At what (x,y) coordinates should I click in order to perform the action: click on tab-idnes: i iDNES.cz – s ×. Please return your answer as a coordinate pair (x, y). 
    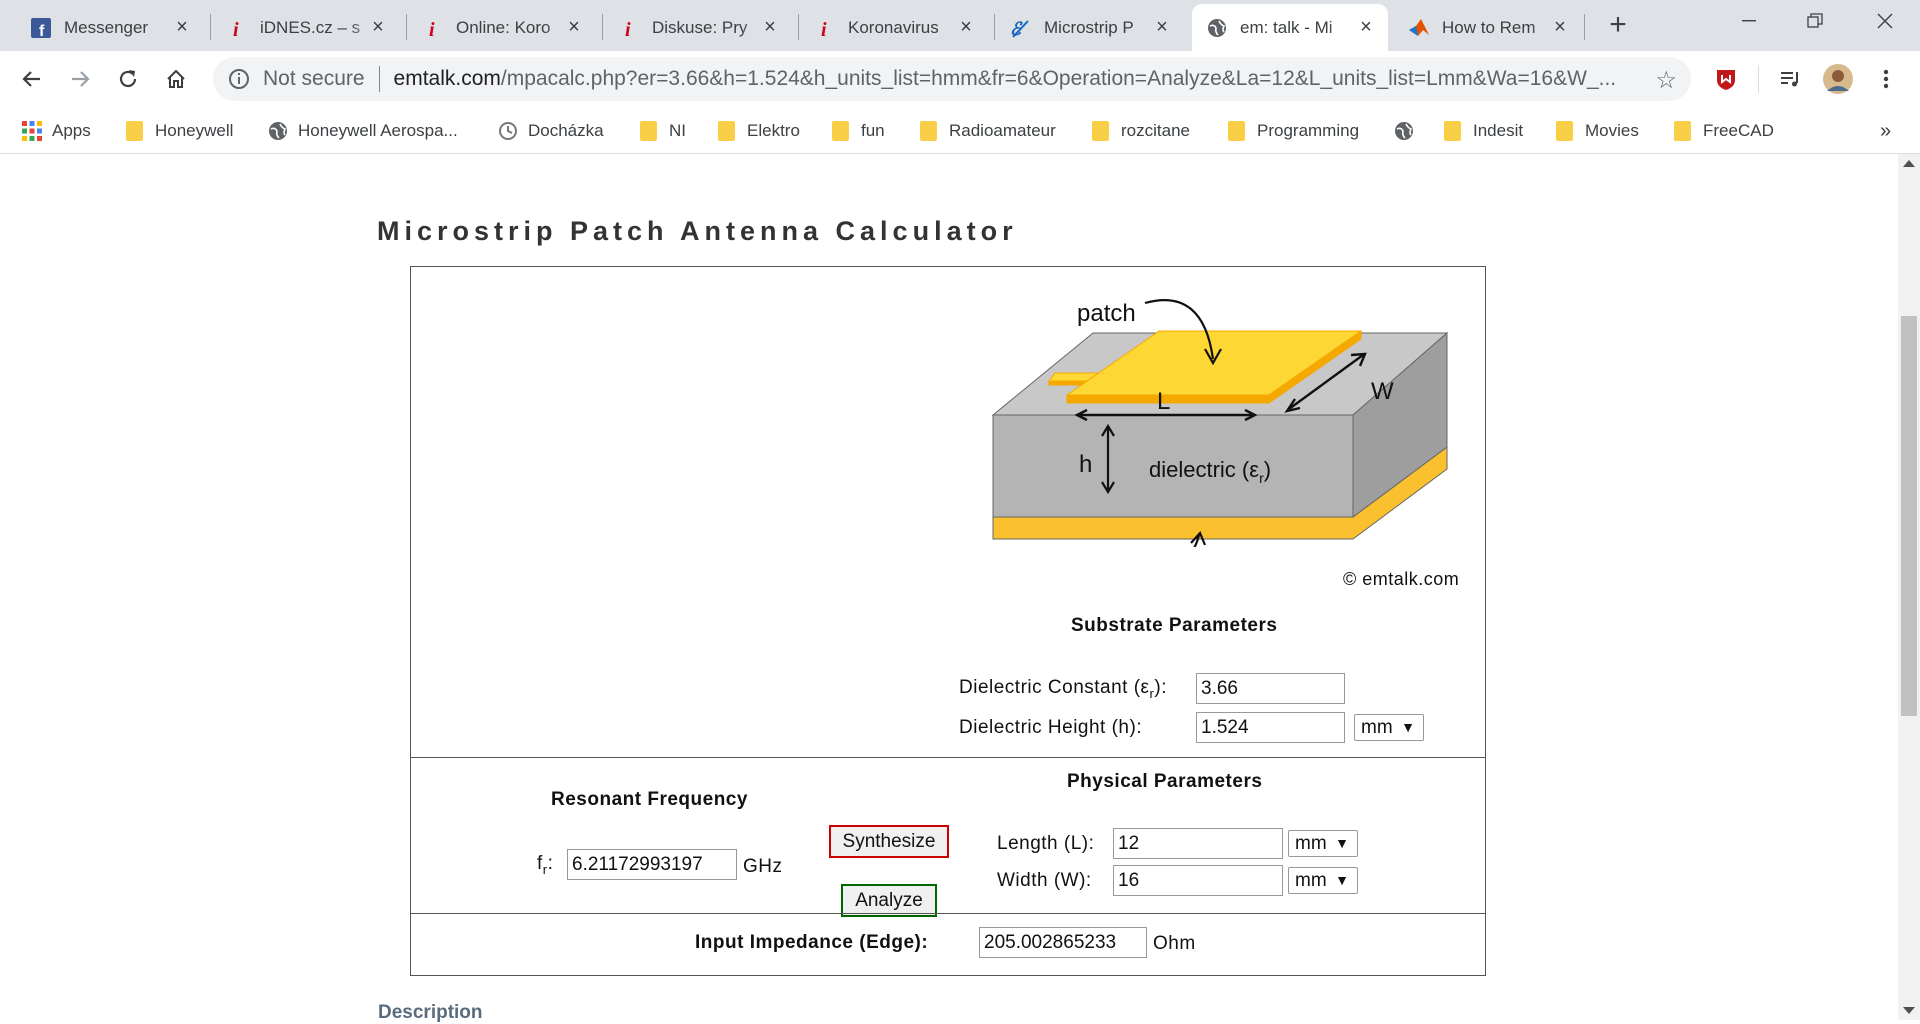
    Looking at the image, I should click on (306, 27).